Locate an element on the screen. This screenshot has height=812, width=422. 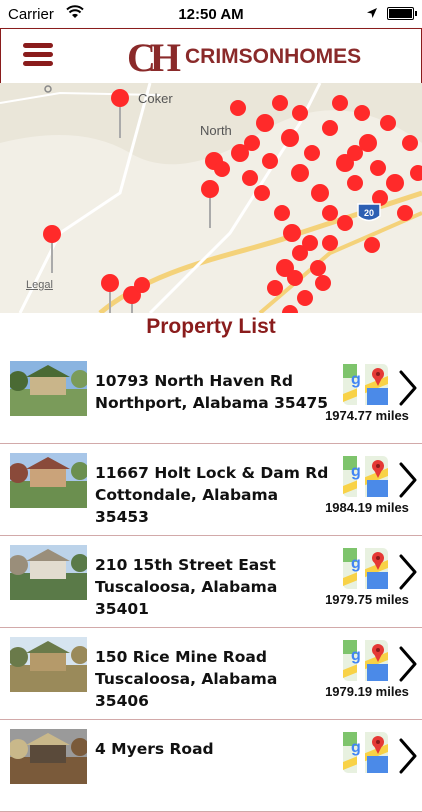
address-line-2: Northport, Alabama 35475 is located at coordinates (212, 403).